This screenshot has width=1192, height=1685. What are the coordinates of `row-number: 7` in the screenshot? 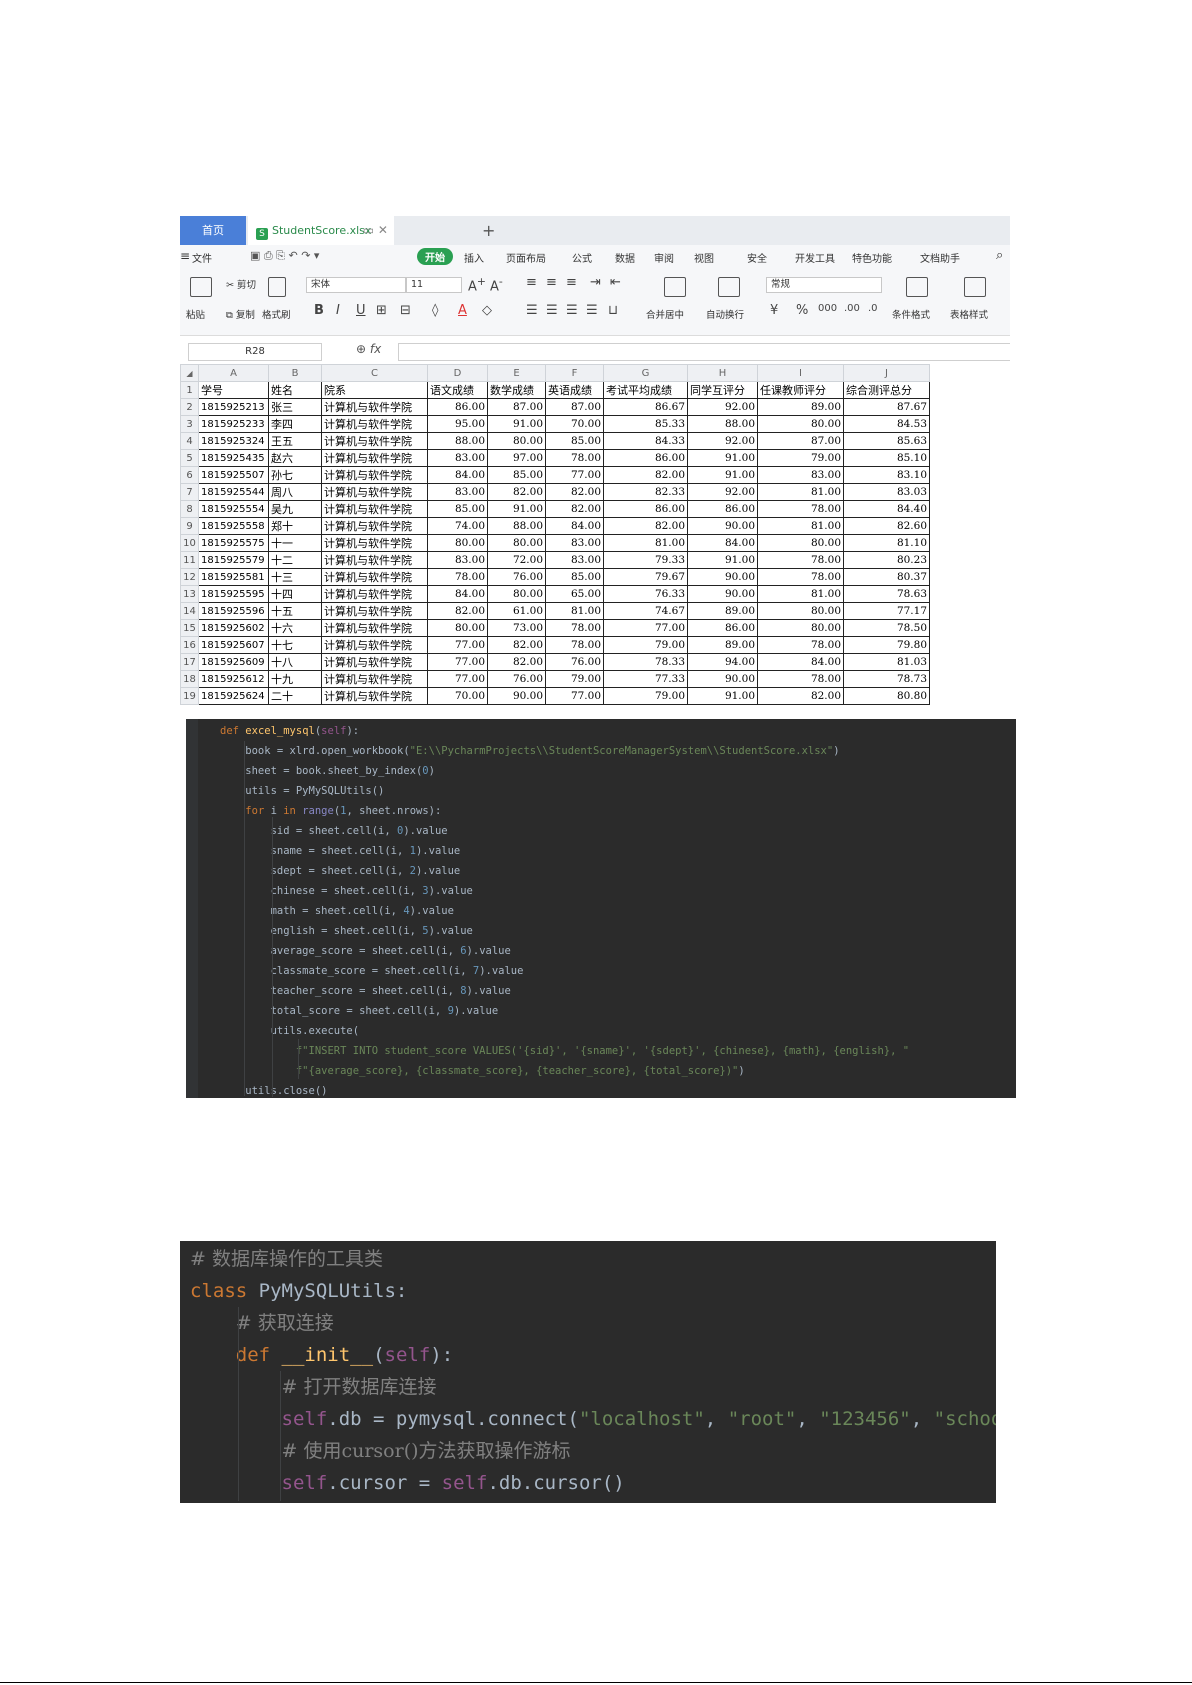 It's located at (189, 492).